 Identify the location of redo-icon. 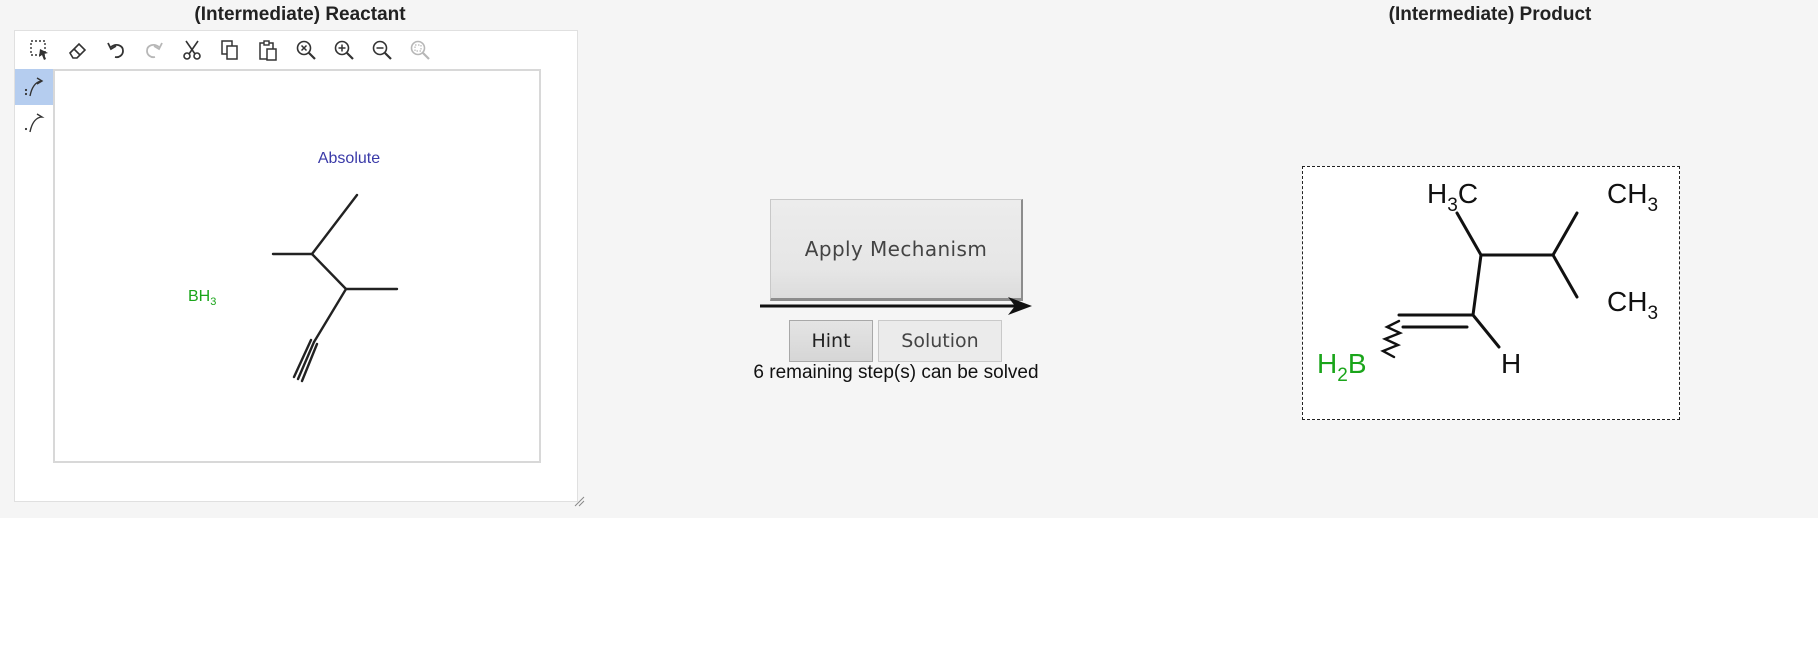
(154, 50).